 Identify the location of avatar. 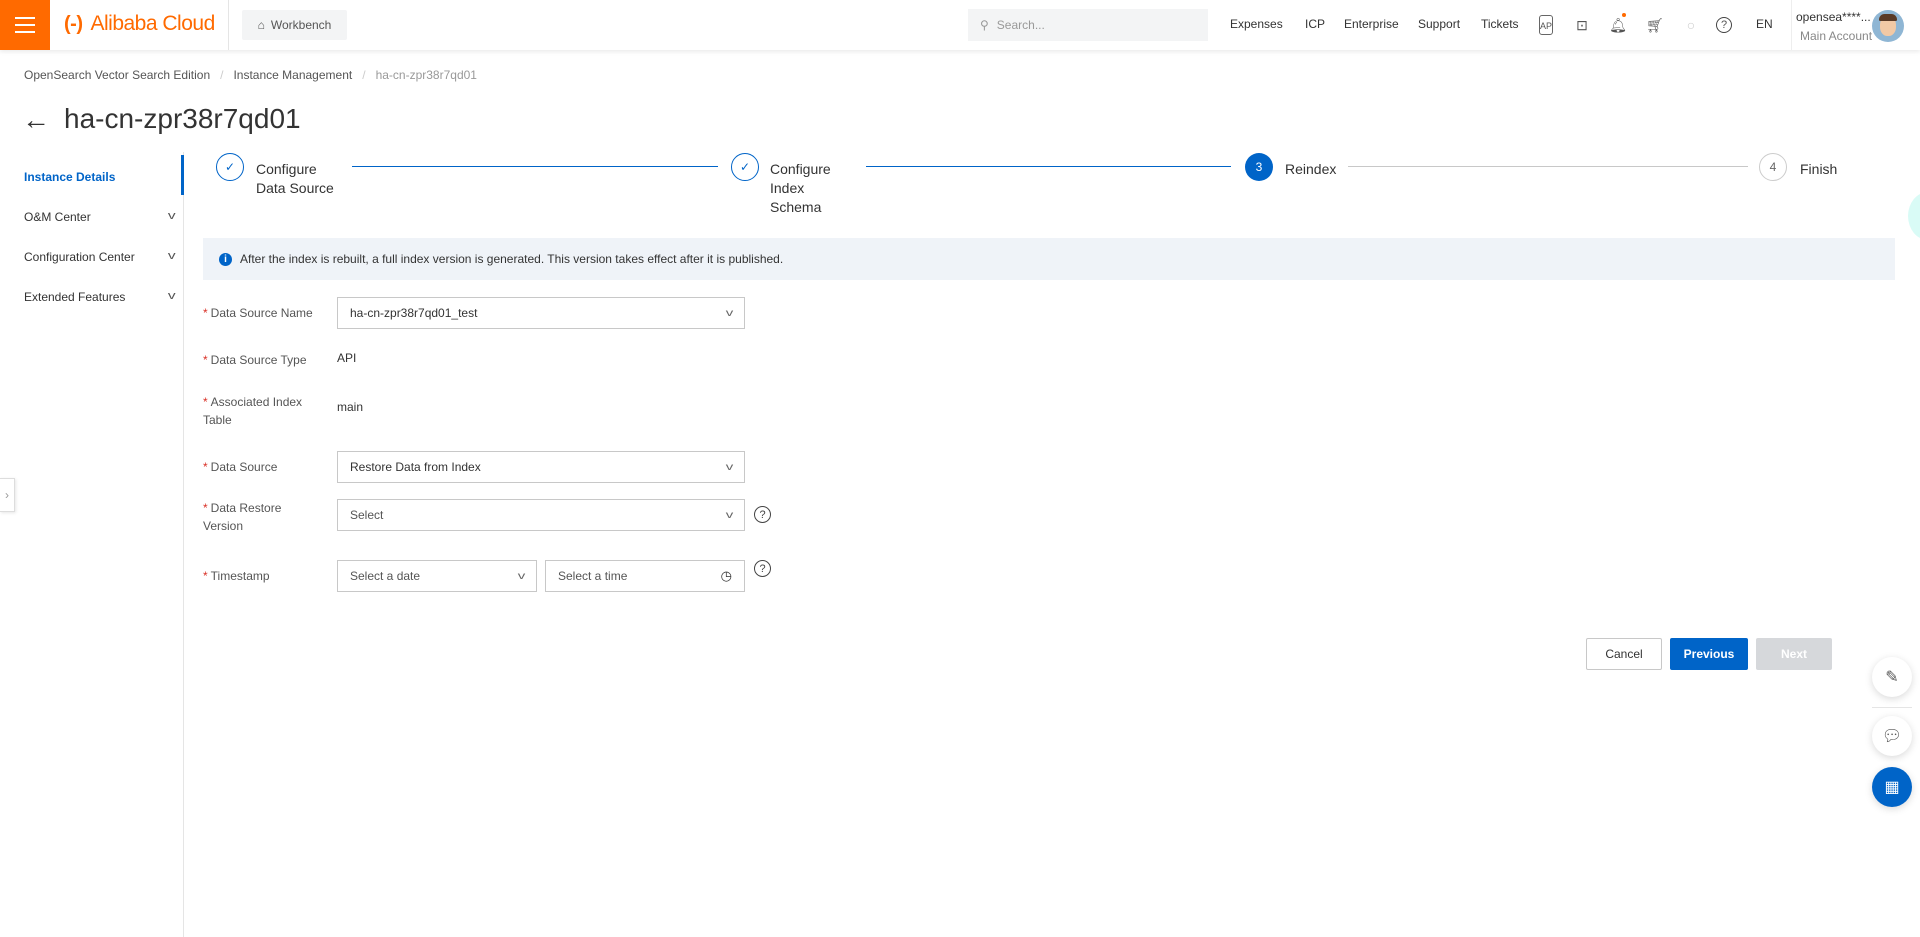
(1888, 26).